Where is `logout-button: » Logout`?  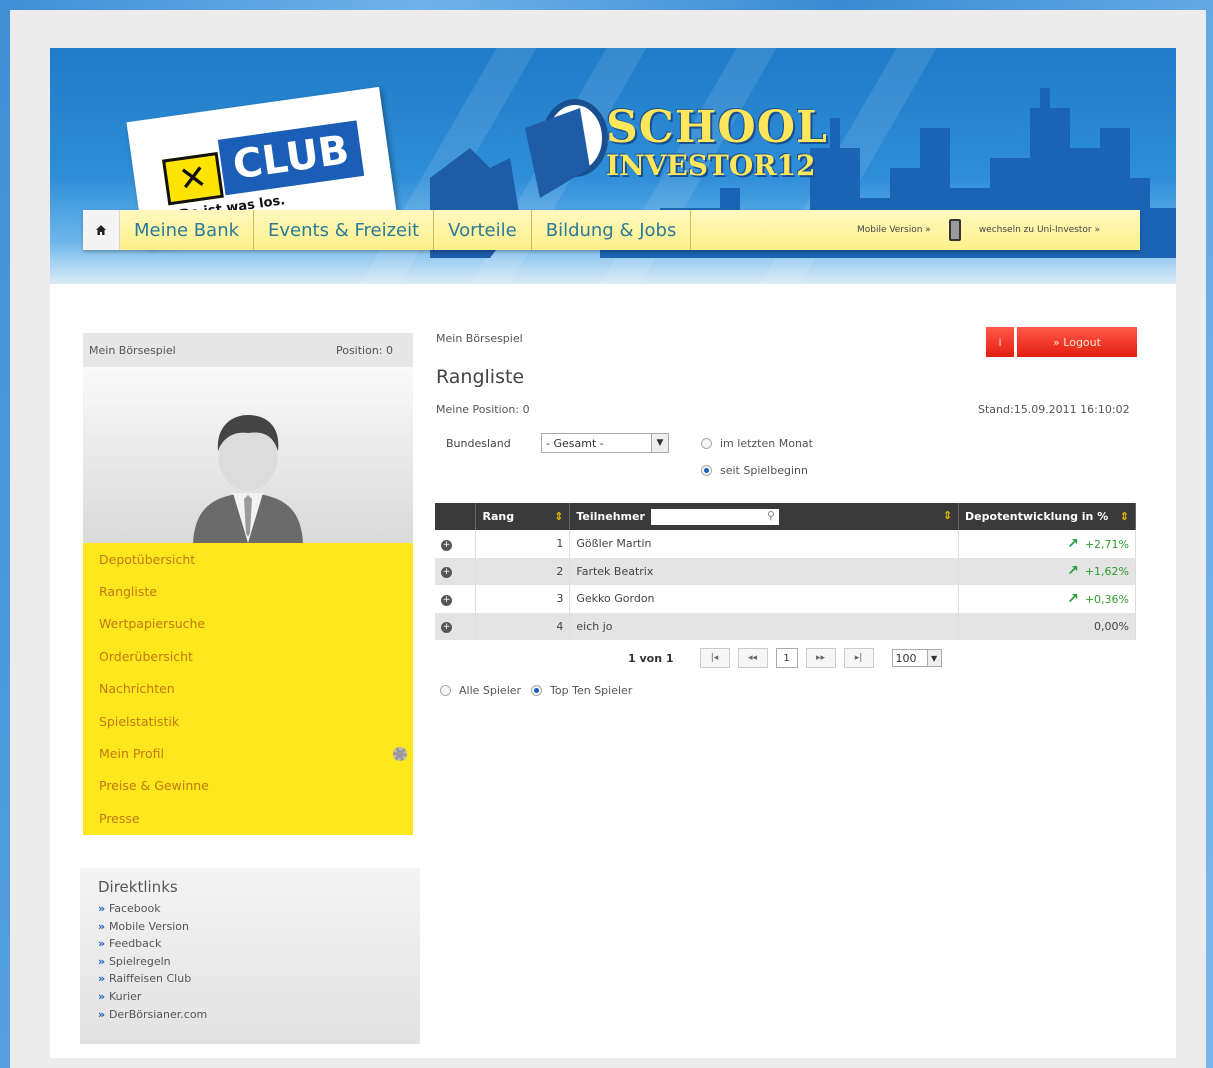
logout-button: » Logout is located at coordinates (1077, 342).